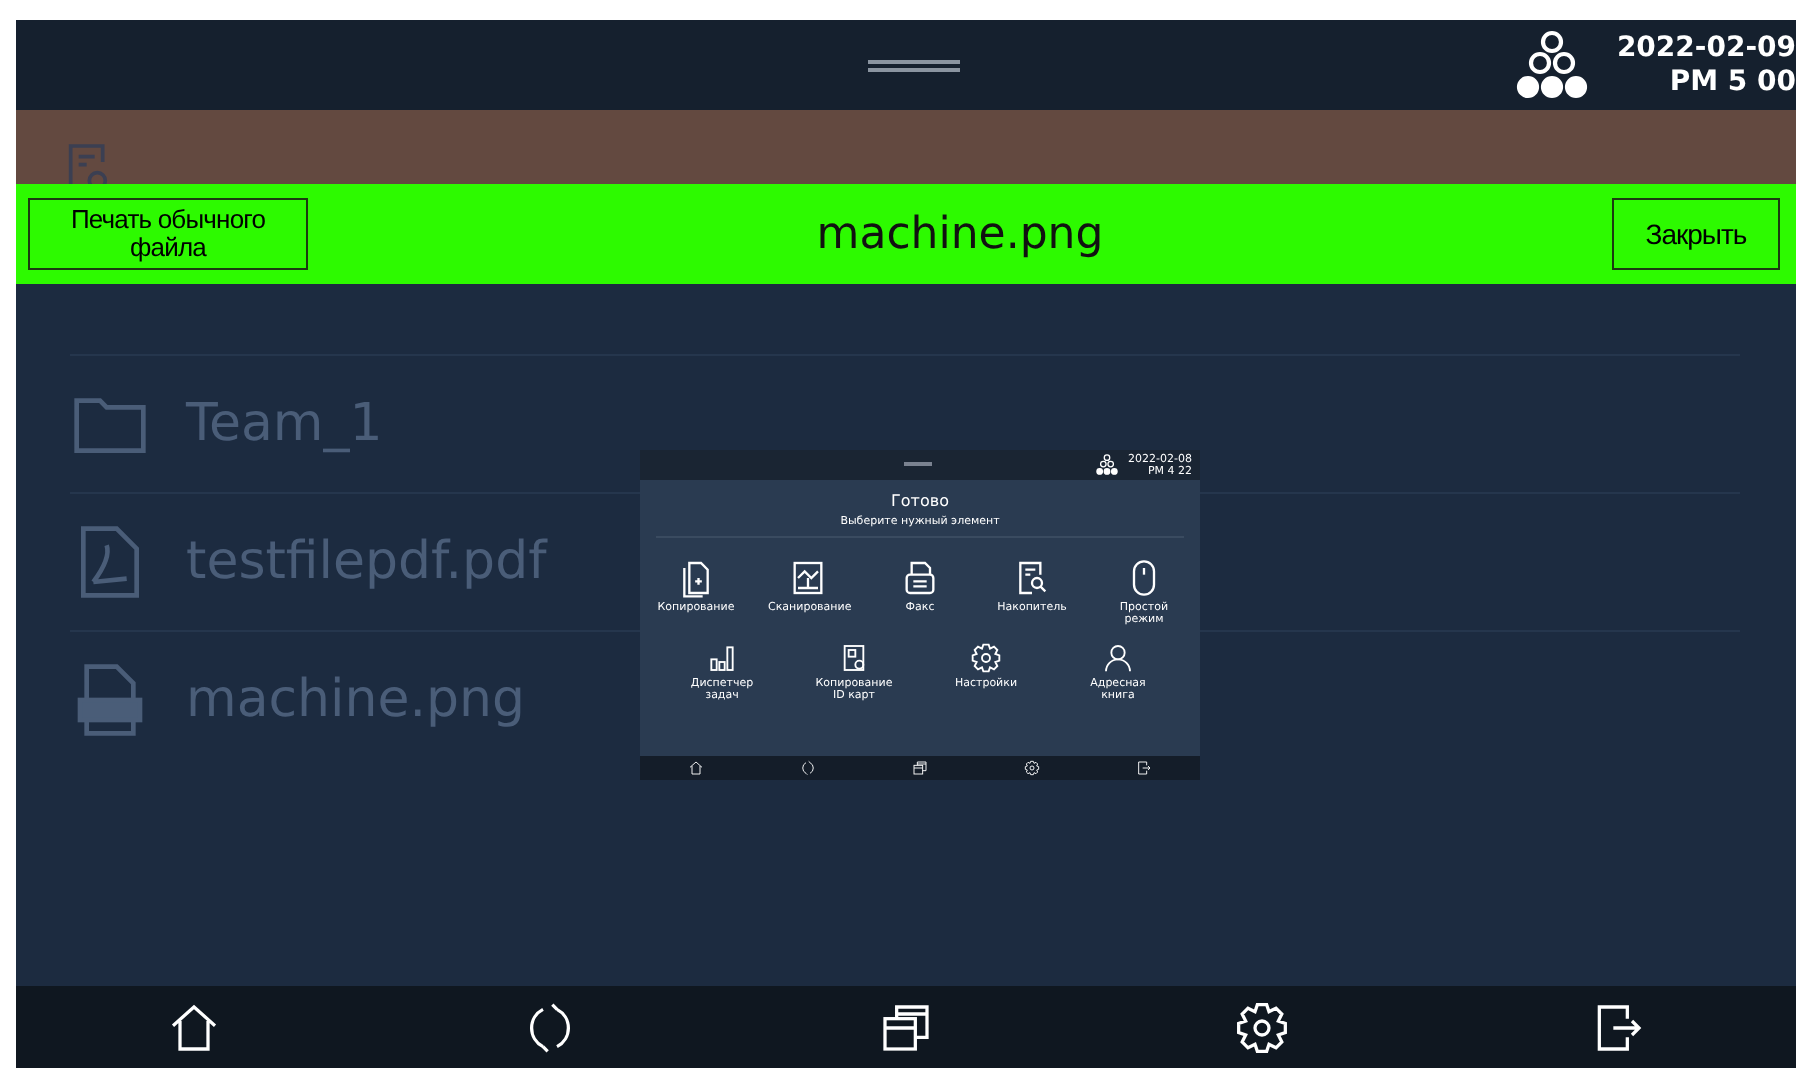 The width and height of the screenshot is (1796, 1068). I want to click on status-title: Готово, so click(920, 501).